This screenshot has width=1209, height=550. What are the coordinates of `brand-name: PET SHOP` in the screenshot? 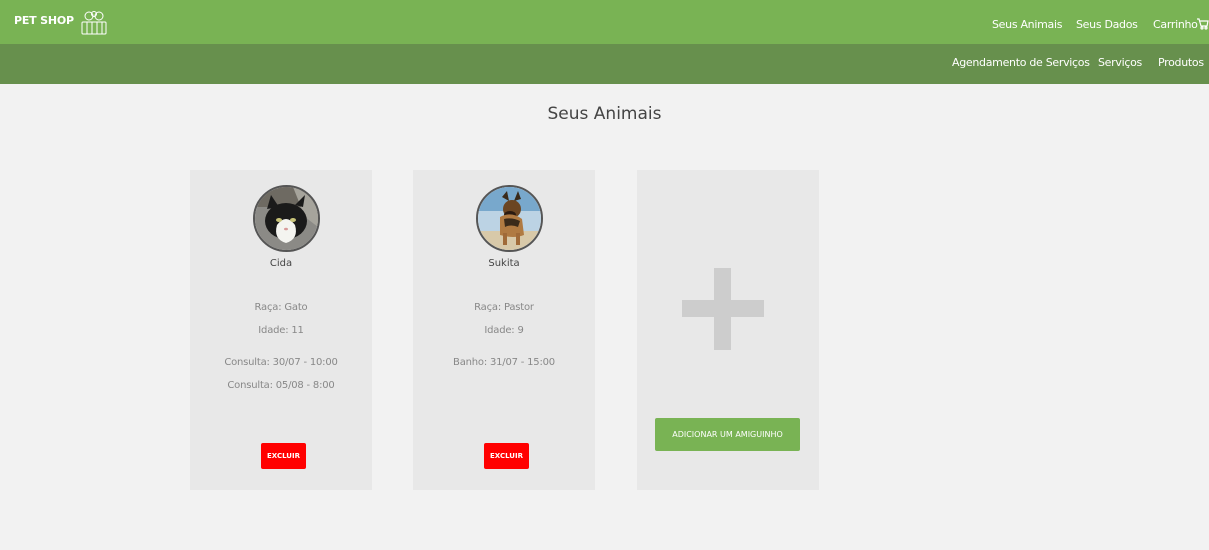 It's located at (44, 20).